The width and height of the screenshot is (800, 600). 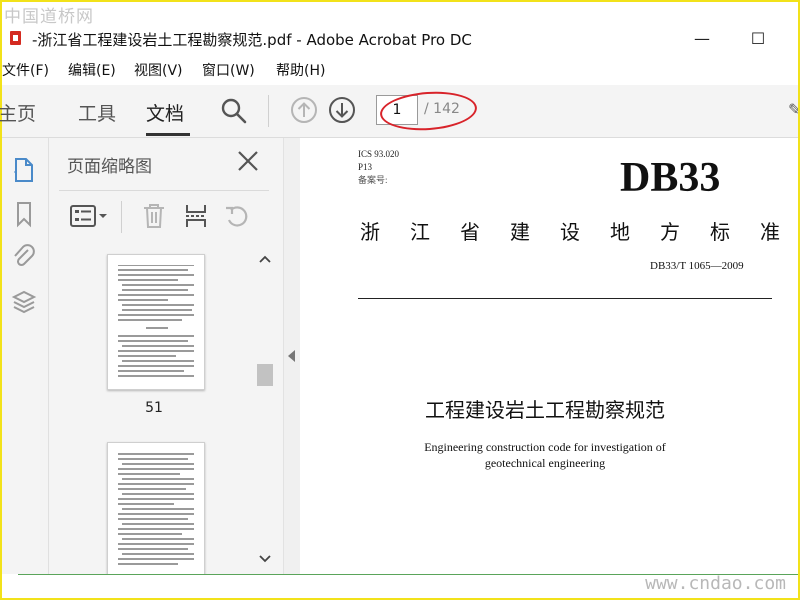 I want to click on attachment-icon, so click(x=24, y=258).